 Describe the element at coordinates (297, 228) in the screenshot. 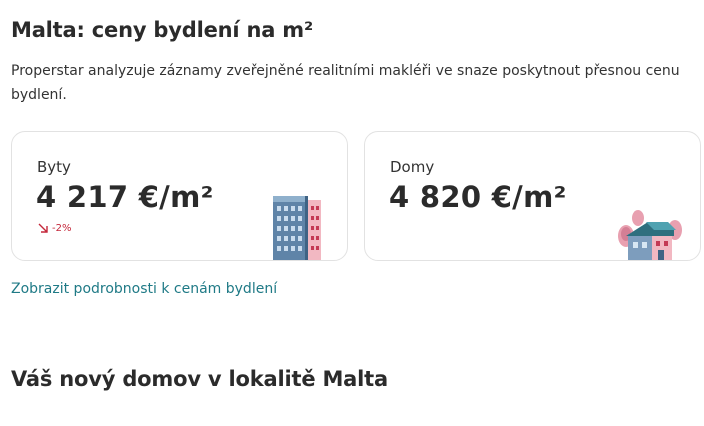

I see `apartment-building-icon` at that location.